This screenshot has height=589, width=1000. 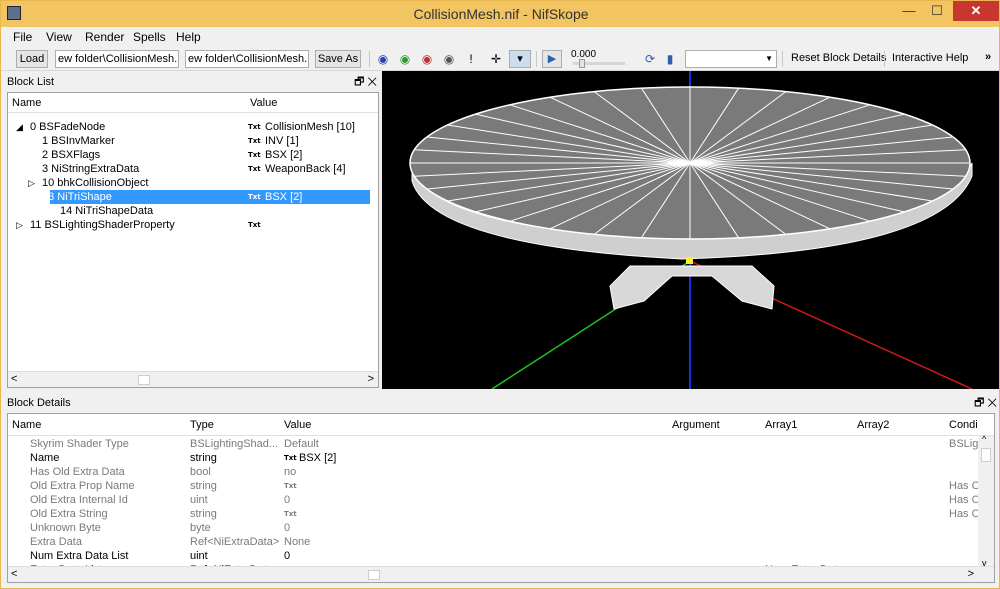 I want to click on play-button: ▶, so click(x=552, y=59).